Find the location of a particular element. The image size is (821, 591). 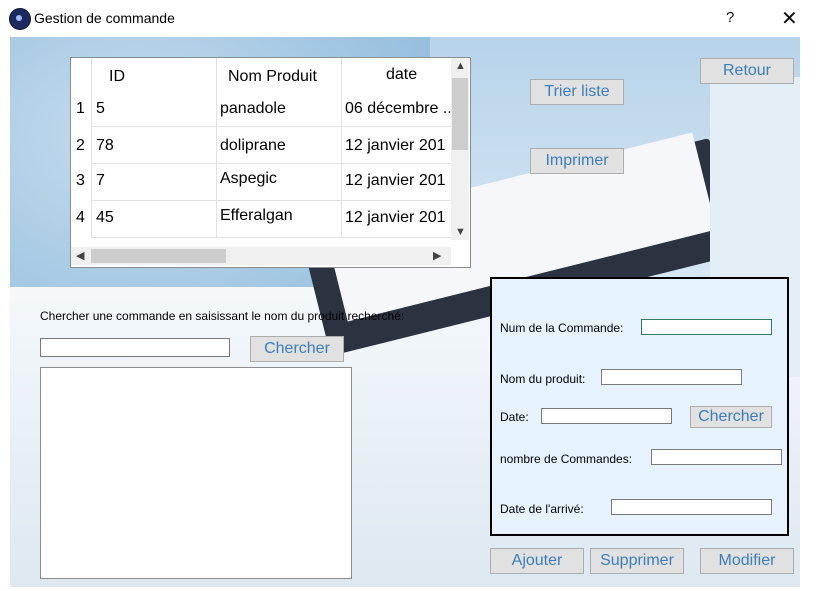

chercher-button: Chercher is located at coordinates (297, 349).